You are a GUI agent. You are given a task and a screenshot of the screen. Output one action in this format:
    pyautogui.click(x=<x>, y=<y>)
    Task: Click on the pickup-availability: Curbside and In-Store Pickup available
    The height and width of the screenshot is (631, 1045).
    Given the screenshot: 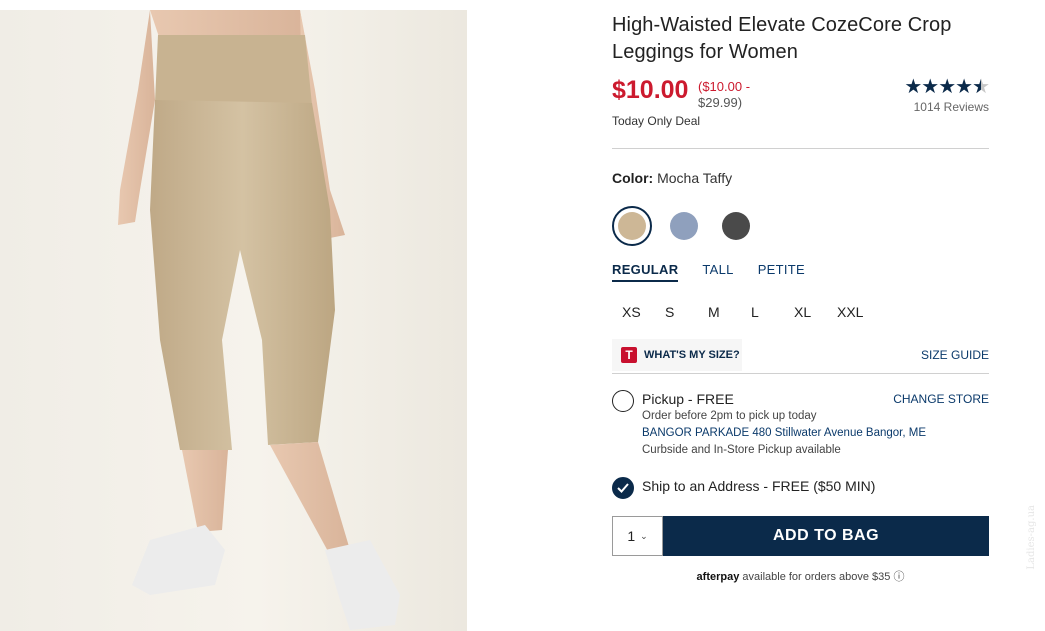 What is the action you would take?
    pyautogui.click(x=741, y=450)
    